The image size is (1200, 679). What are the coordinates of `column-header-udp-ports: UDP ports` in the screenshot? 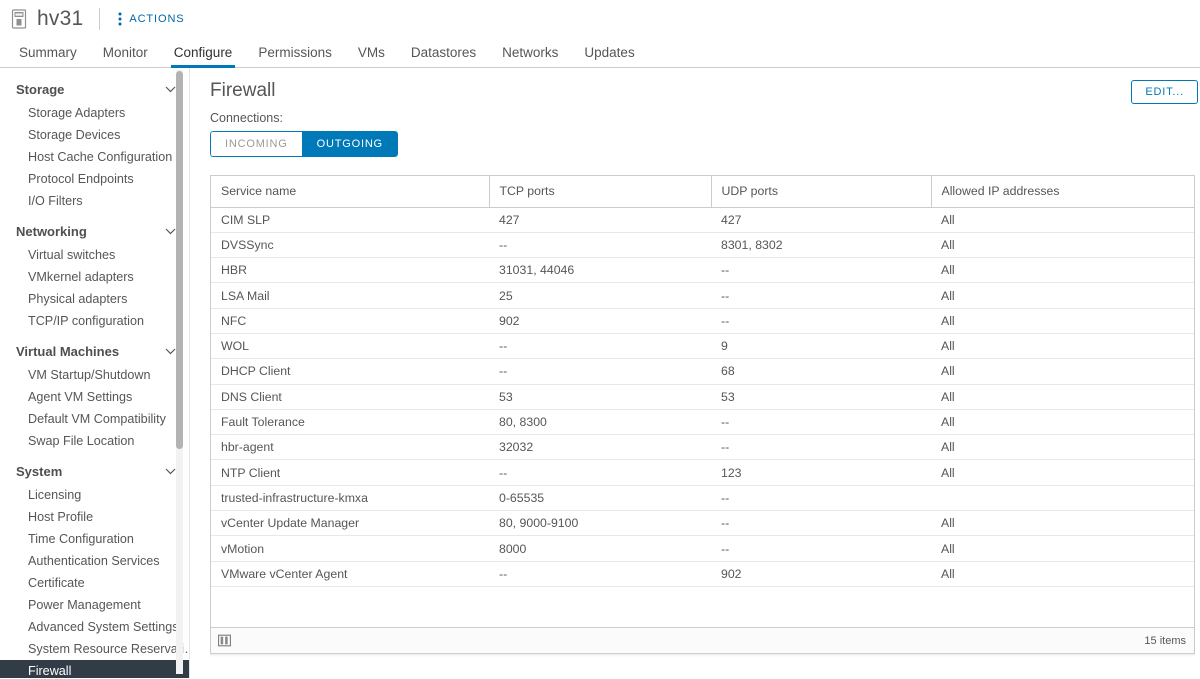 It's located at (820, 192).